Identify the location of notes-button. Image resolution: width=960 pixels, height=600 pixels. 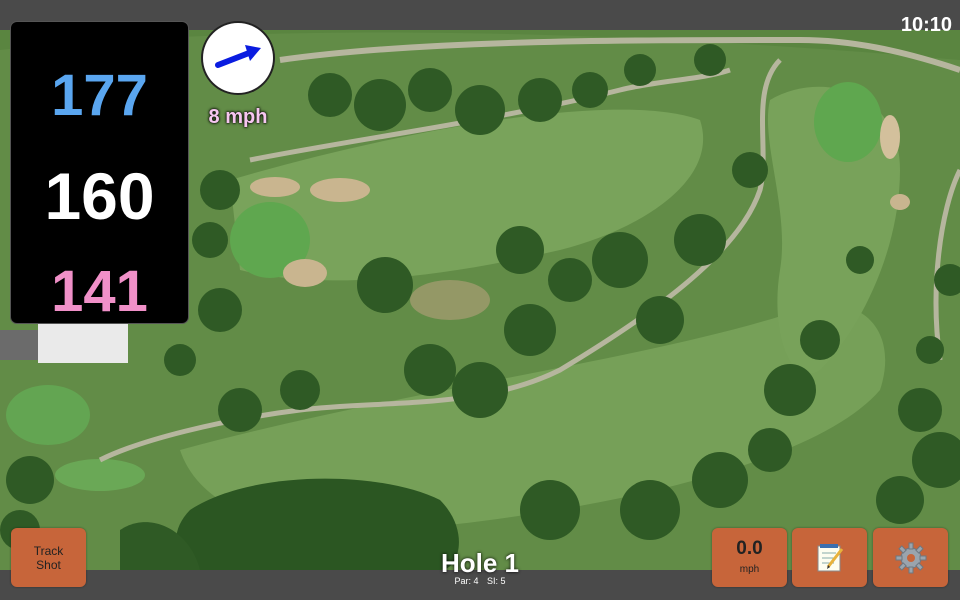
(829, 557).